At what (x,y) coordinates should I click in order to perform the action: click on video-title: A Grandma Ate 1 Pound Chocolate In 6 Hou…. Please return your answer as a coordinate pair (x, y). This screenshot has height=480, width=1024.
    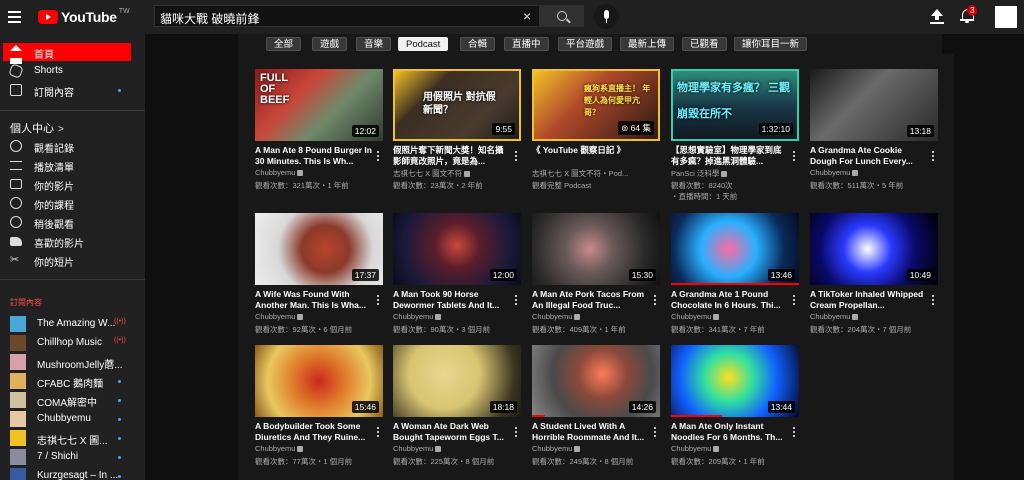
    Looking at the image, I should click on (730, 300).